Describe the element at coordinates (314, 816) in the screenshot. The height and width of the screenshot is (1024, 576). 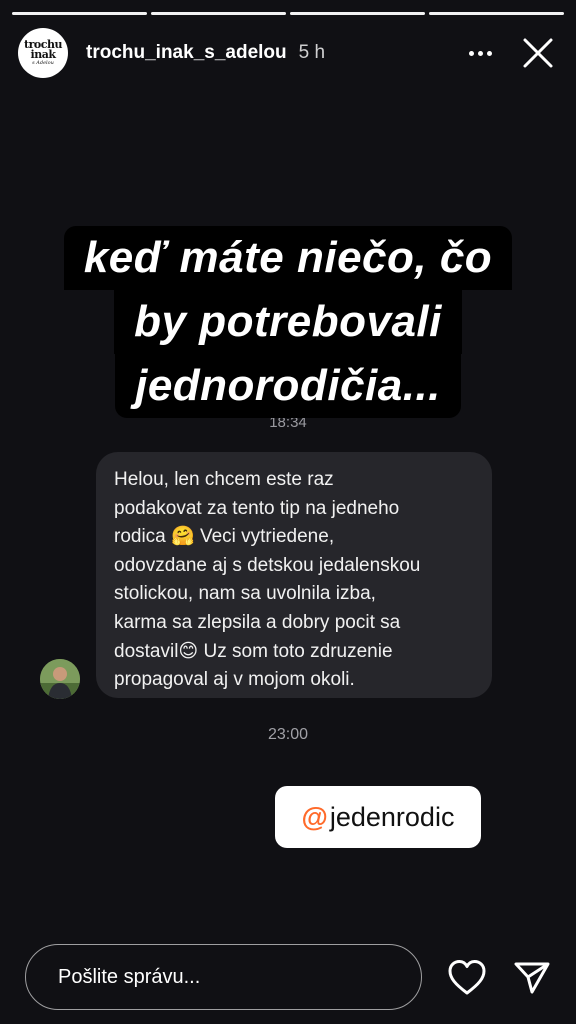
I see `mention-at-icon: @` at that location.